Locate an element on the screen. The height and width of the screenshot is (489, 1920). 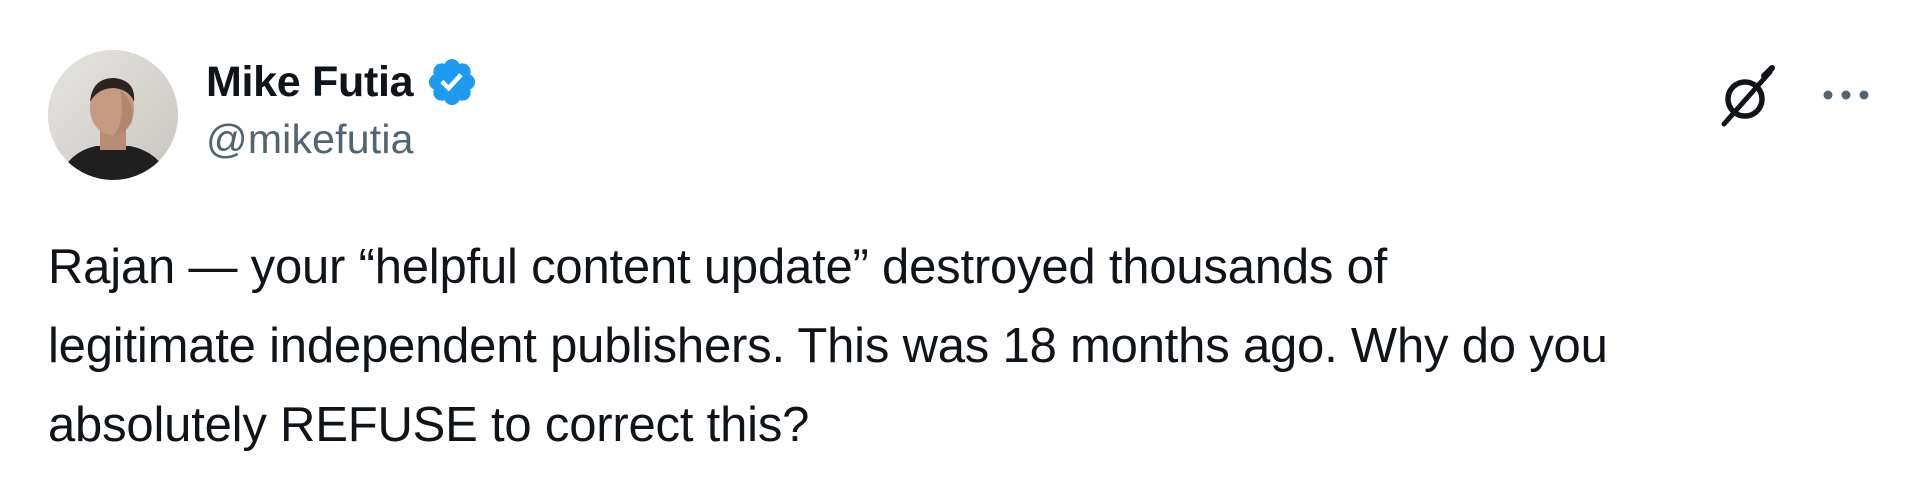
author-name-row: Mike Futia is located at coordinates (342, 82).